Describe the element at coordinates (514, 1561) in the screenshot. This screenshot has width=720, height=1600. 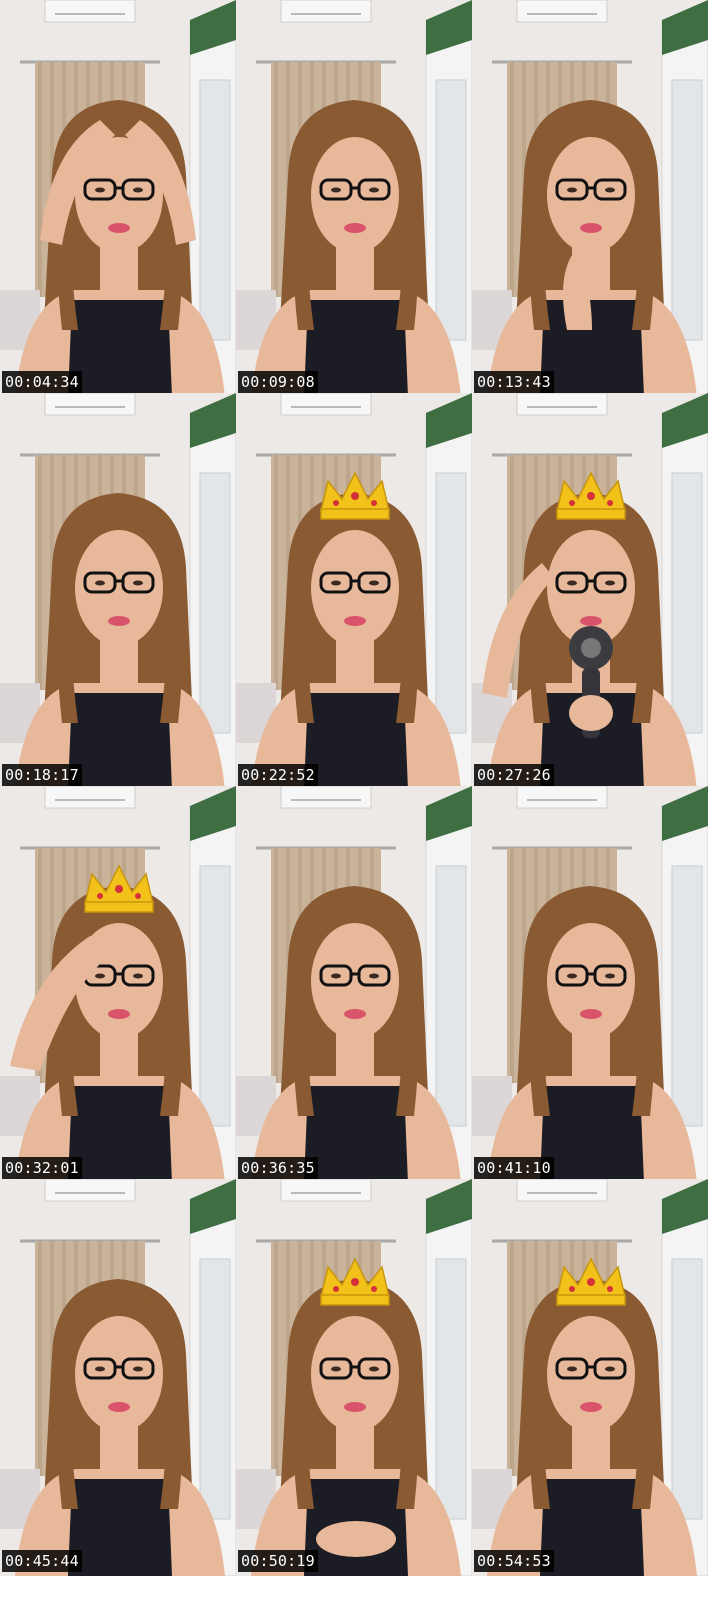
I see `frame-timestamp: 00:54:53` at that location.